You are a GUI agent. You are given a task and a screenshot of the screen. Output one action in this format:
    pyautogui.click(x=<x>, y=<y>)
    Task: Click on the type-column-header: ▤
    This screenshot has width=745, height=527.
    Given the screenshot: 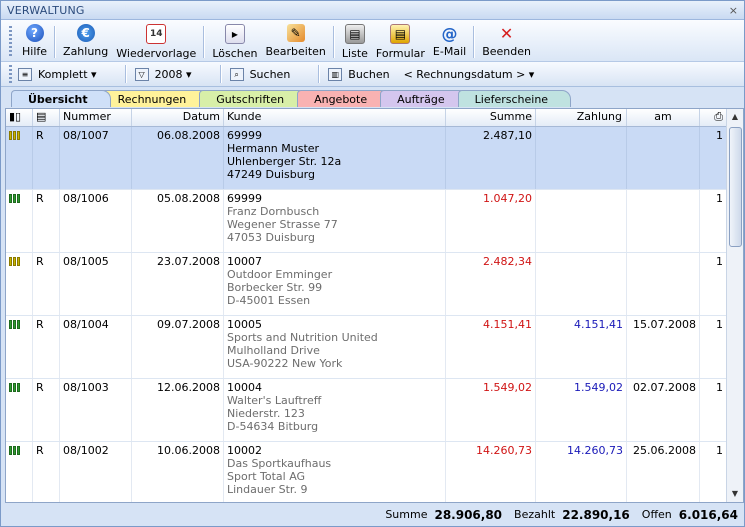 What is the action you would take?
    pyautogui.click(x=46, y=117)
    